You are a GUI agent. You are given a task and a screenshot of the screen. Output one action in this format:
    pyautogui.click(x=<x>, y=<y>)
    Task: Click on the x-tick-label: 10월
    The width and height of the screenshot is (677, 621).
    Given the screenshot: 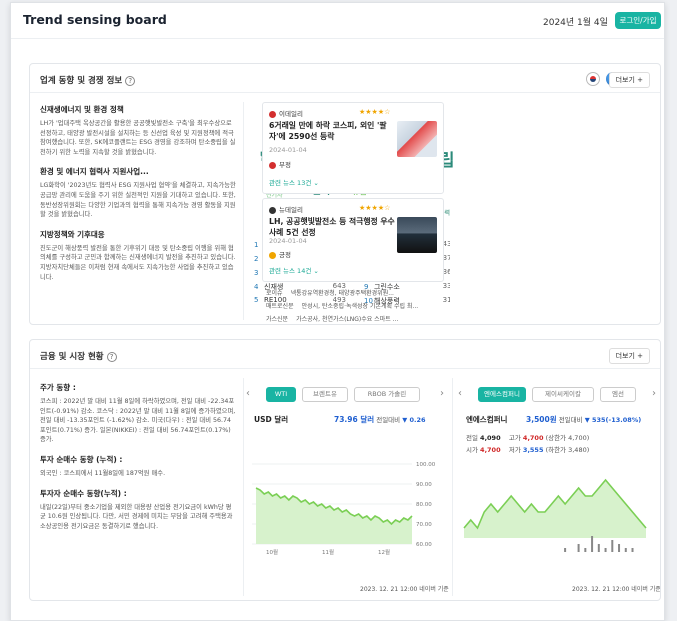 What is the action you would take?
    pyautogui.click(x=272, y=552)
    